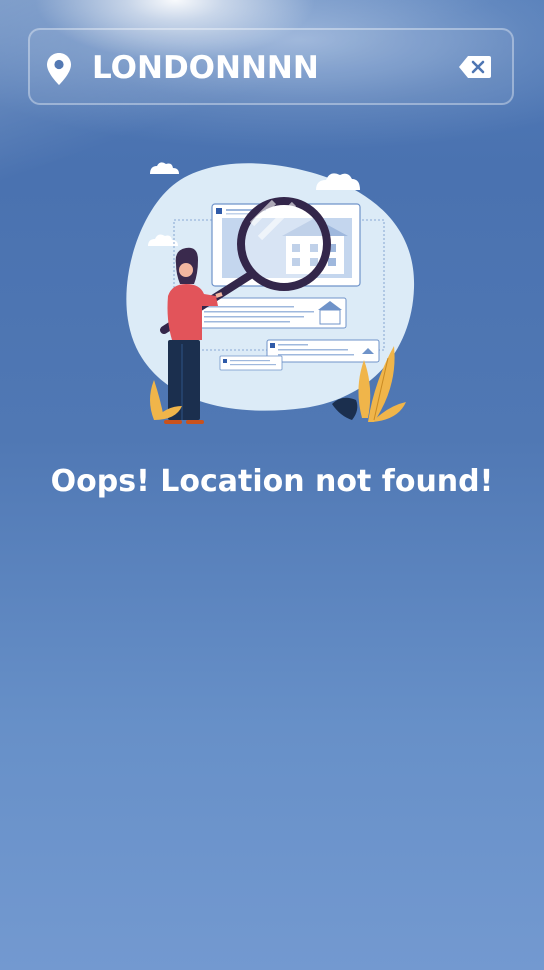  Describe the element at coordinates (475, 67) in the screenshot. I see `backspace-clear-icon` at that location.